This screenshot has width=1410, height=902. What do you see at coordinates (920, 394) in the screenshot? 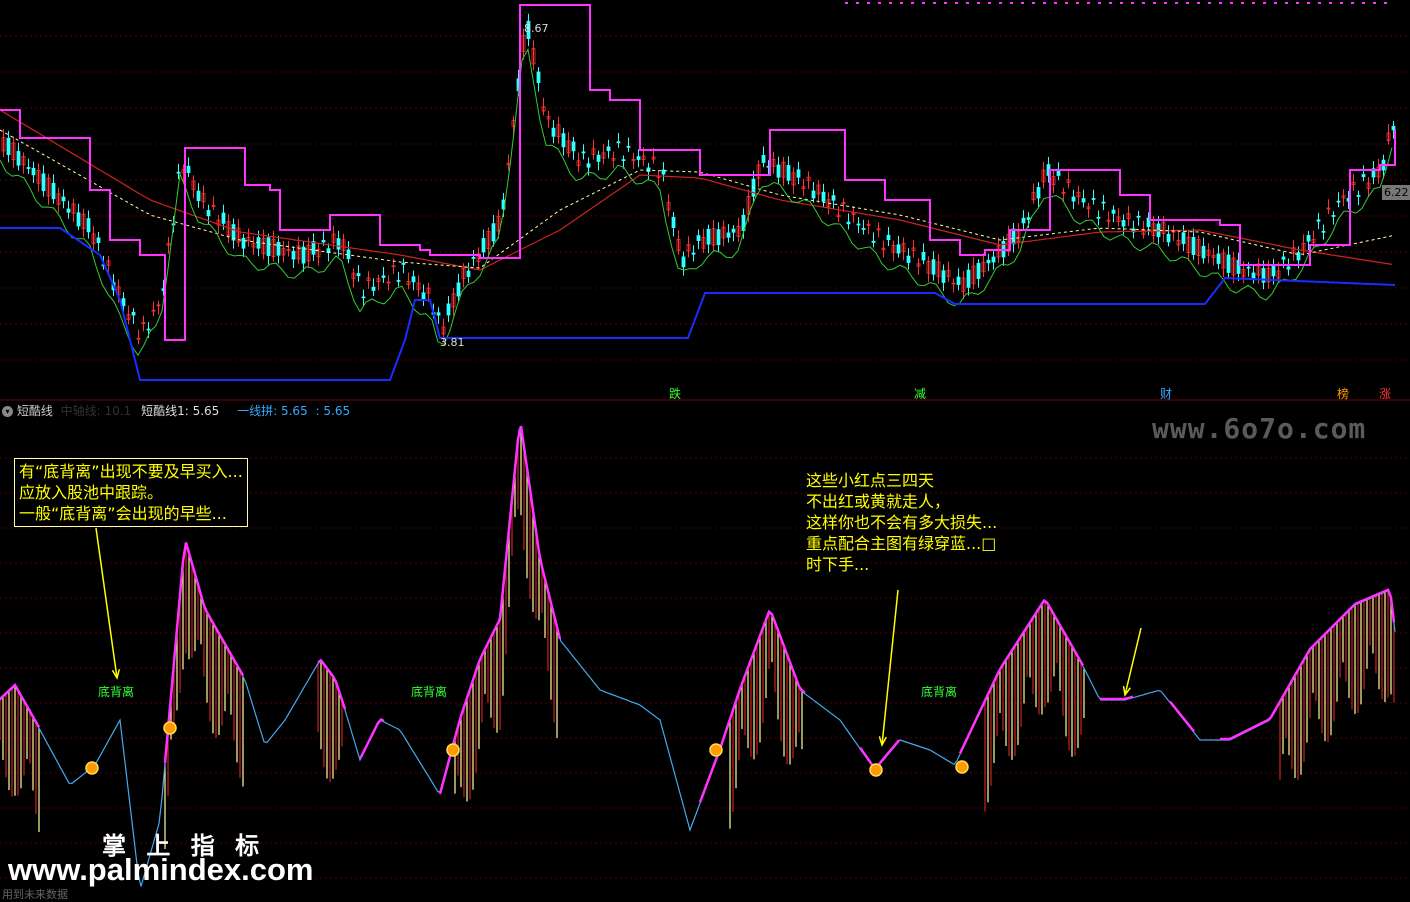
I see `signal-jian: 减` at bounding box center [920, 394].